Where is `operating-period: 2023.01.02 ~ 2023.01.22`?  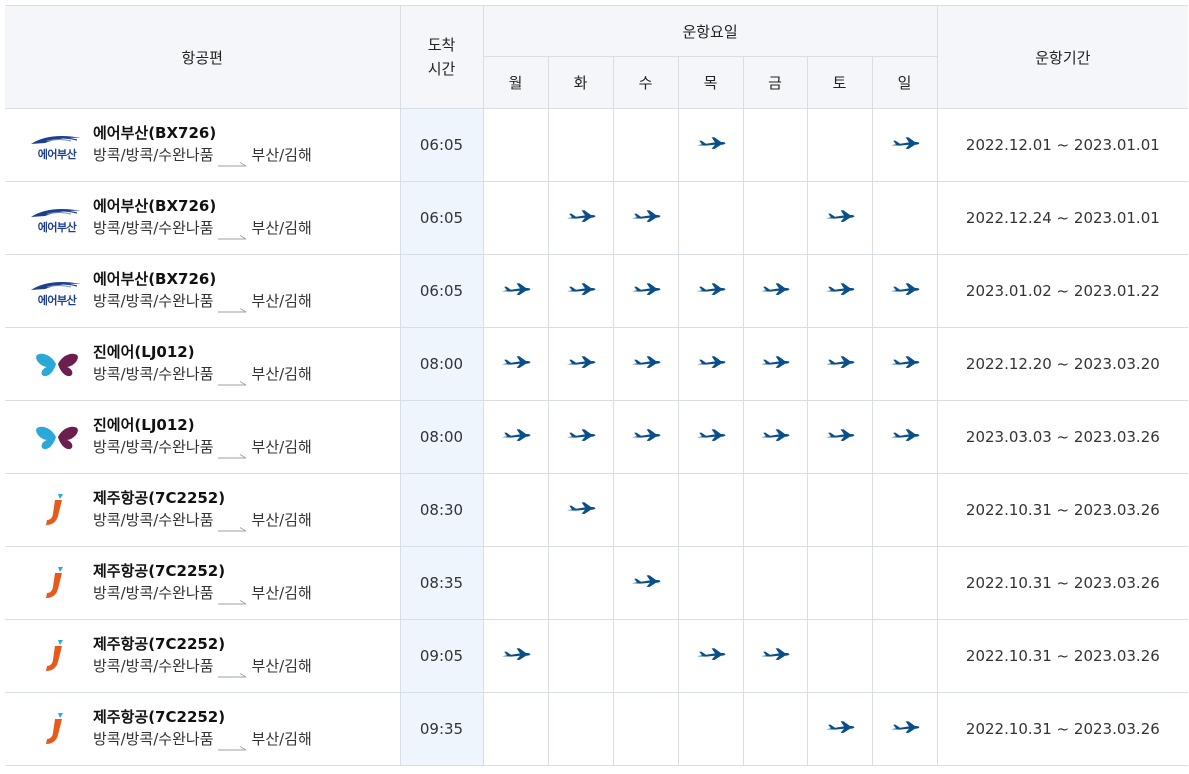 operating-period: 2023.01.02 ~ 2023.01.22 is located at coordinates (1062, 291).